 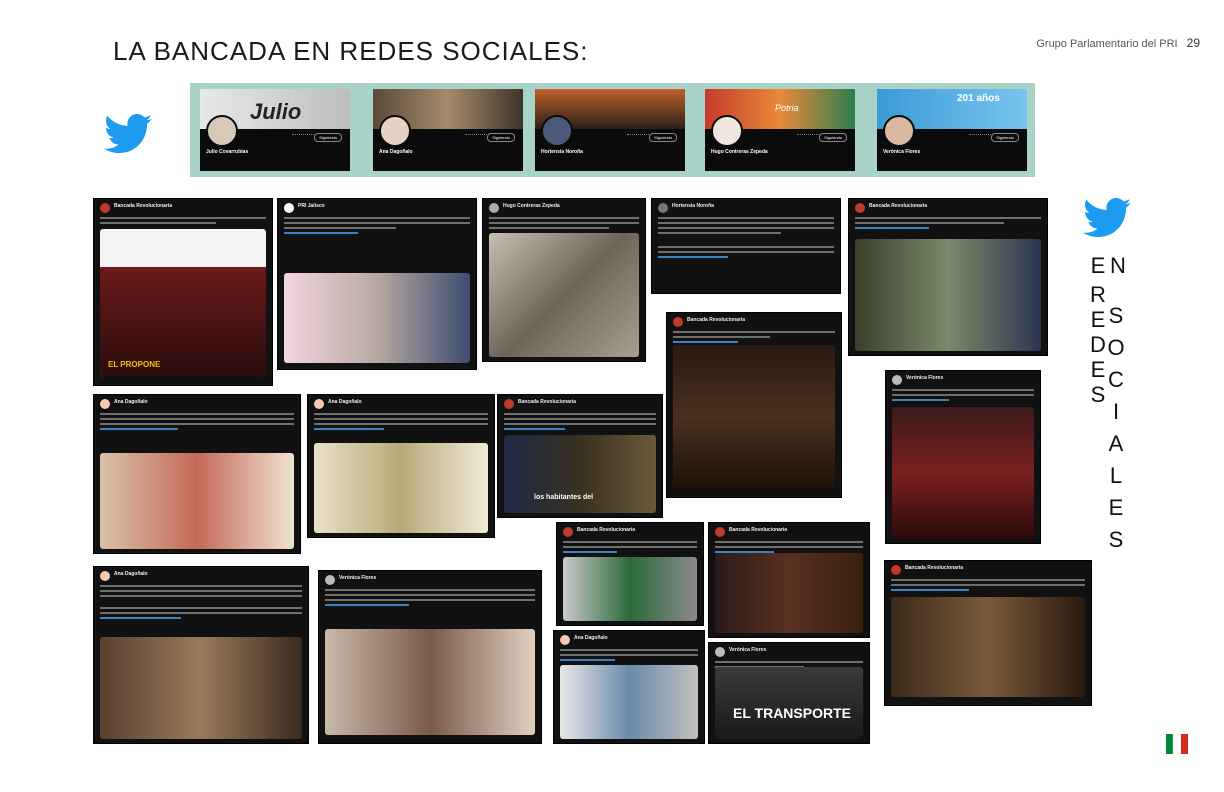 I want to click on vertical-text-redes: R E D E S, so click(x=1098, y=344).